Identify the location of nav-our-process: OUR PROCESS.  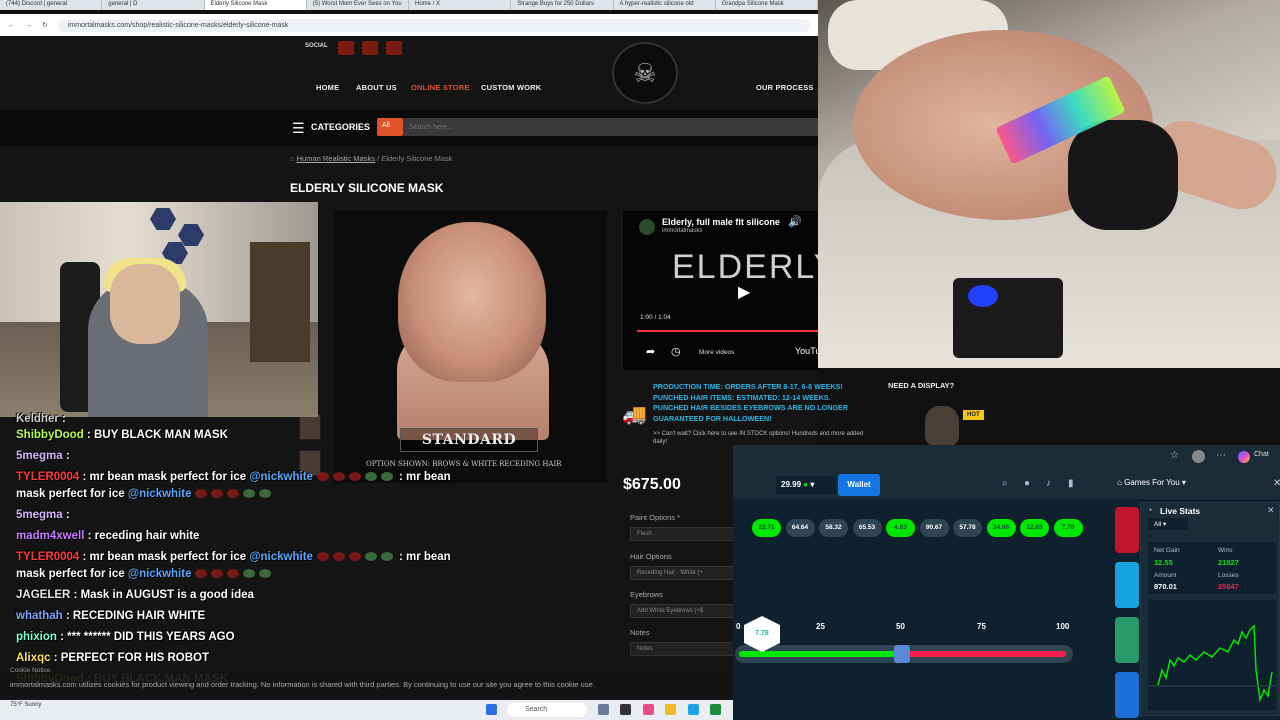
(785, 87).